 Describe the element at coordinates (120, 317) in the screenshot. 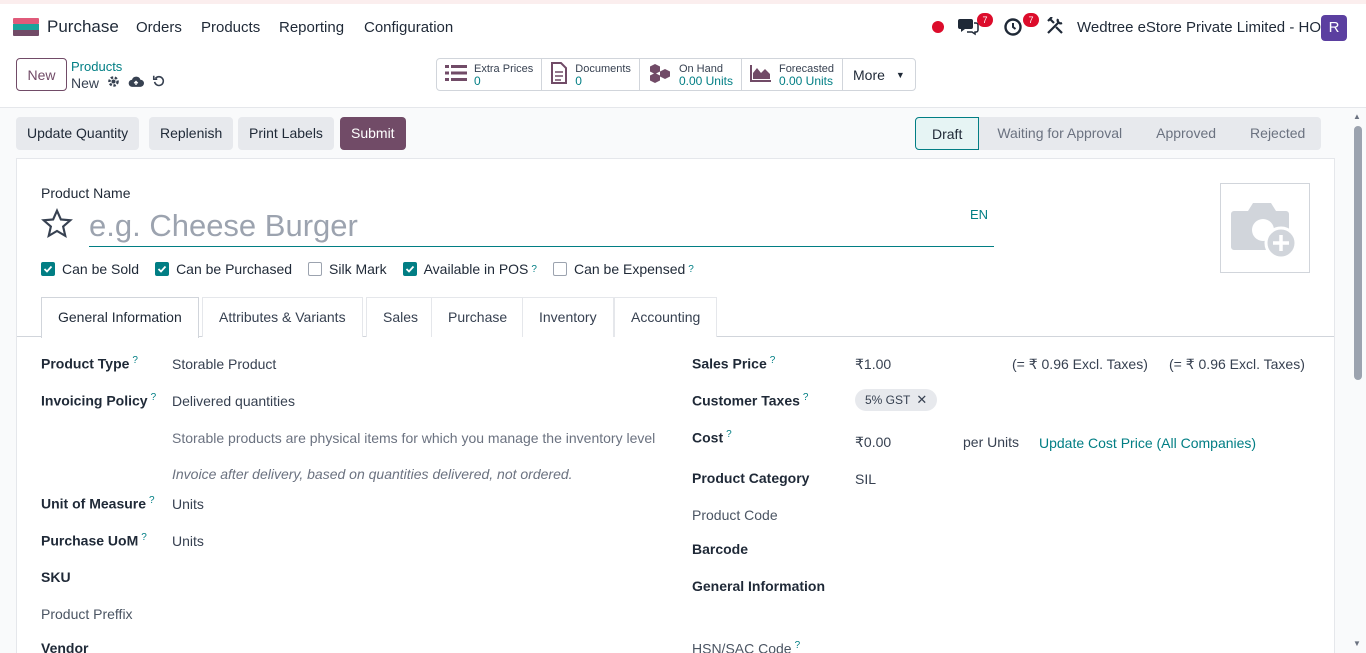

I see `tab-general-information: General Information` at that location.